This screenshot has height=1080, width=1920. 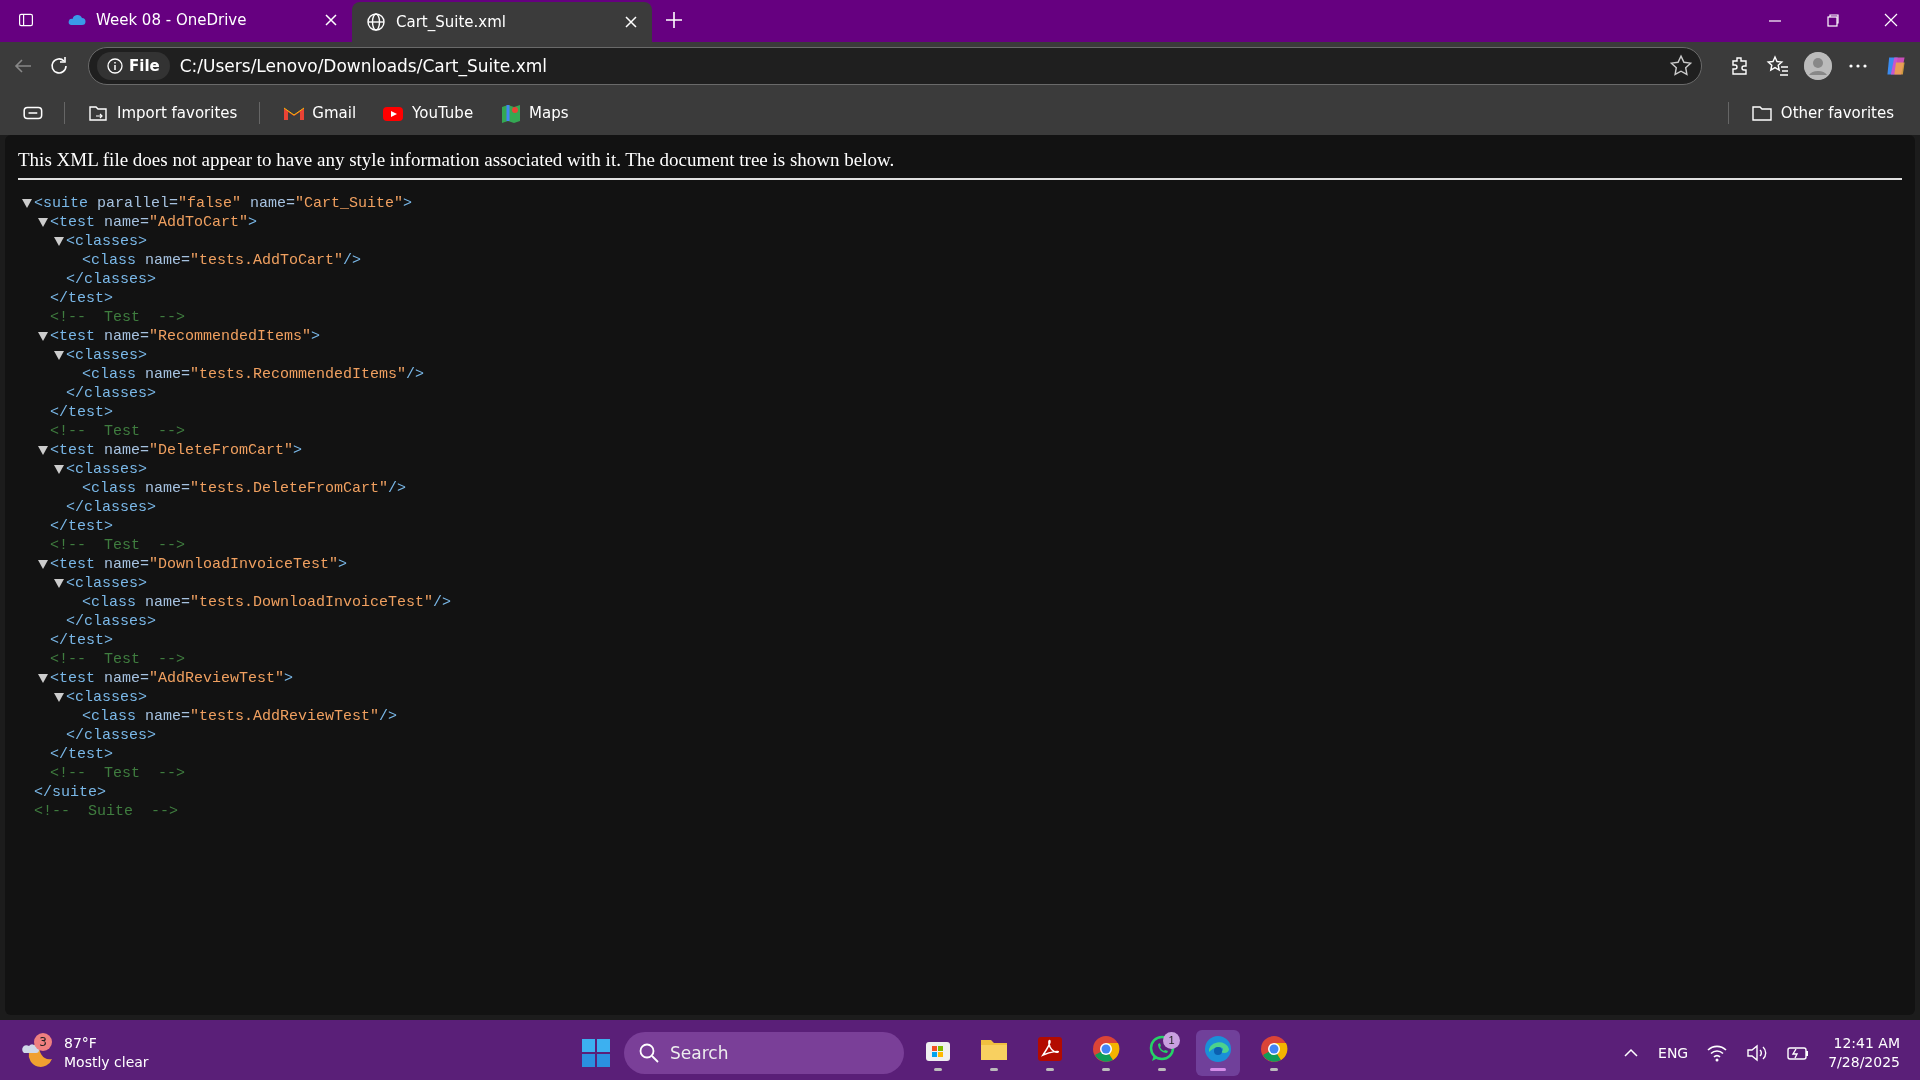 I want to click on info-icon, so click(x=115, y=66).